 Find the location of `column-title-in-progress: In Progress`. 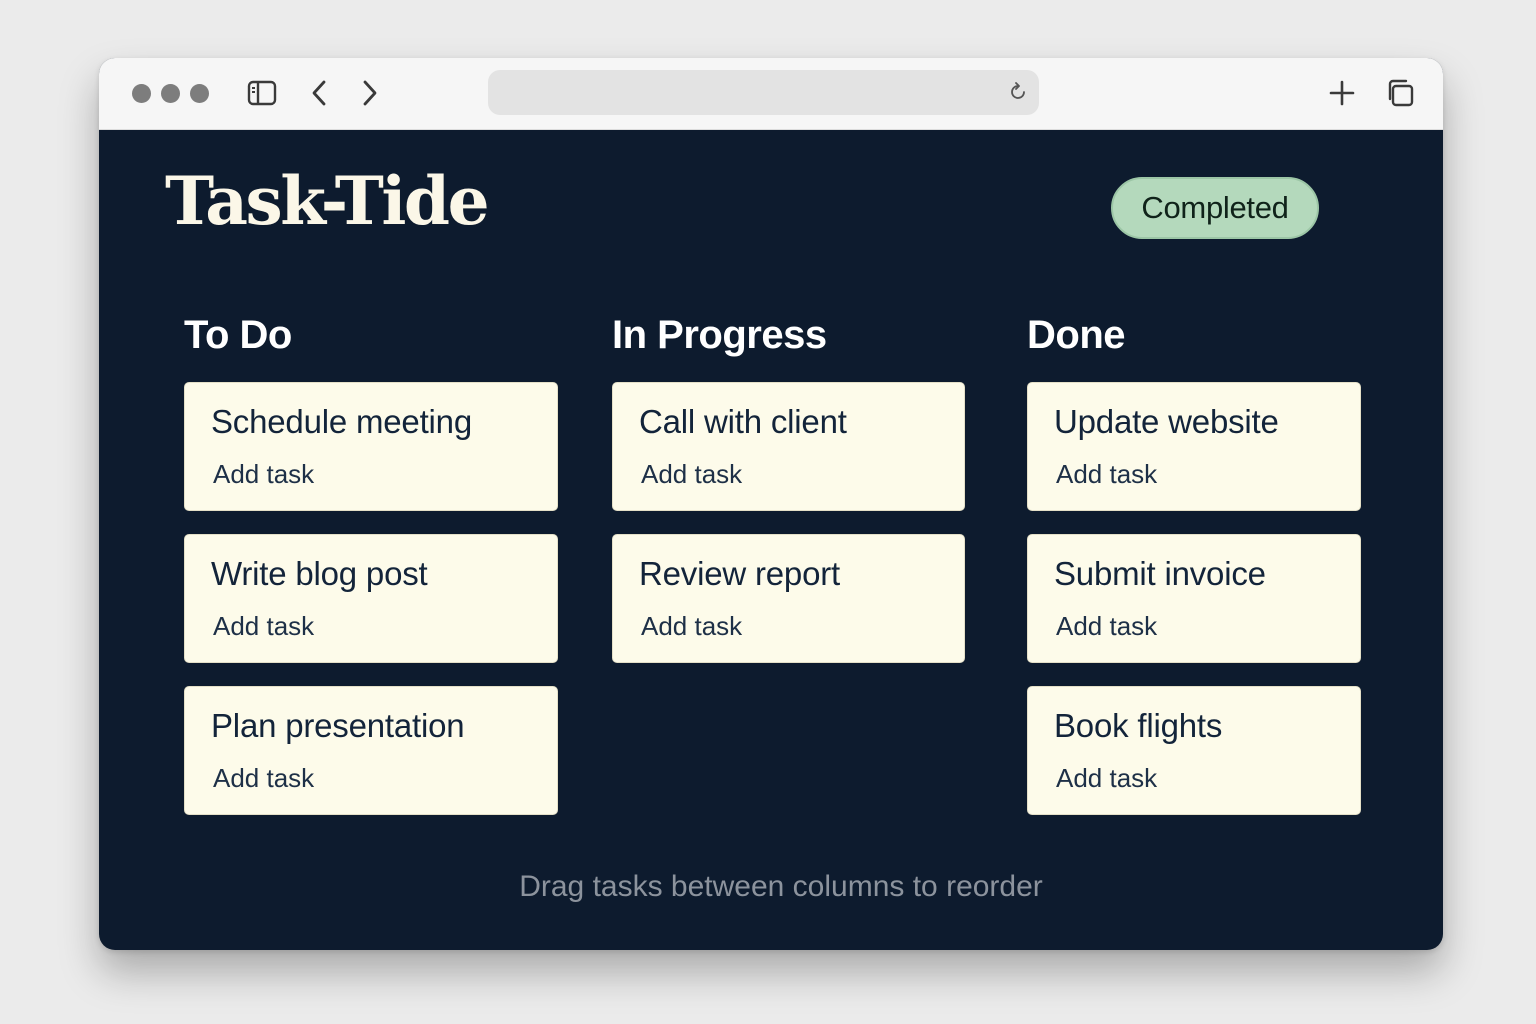

column-title-in-progress: In Progress is located at coordinates (719, 335).